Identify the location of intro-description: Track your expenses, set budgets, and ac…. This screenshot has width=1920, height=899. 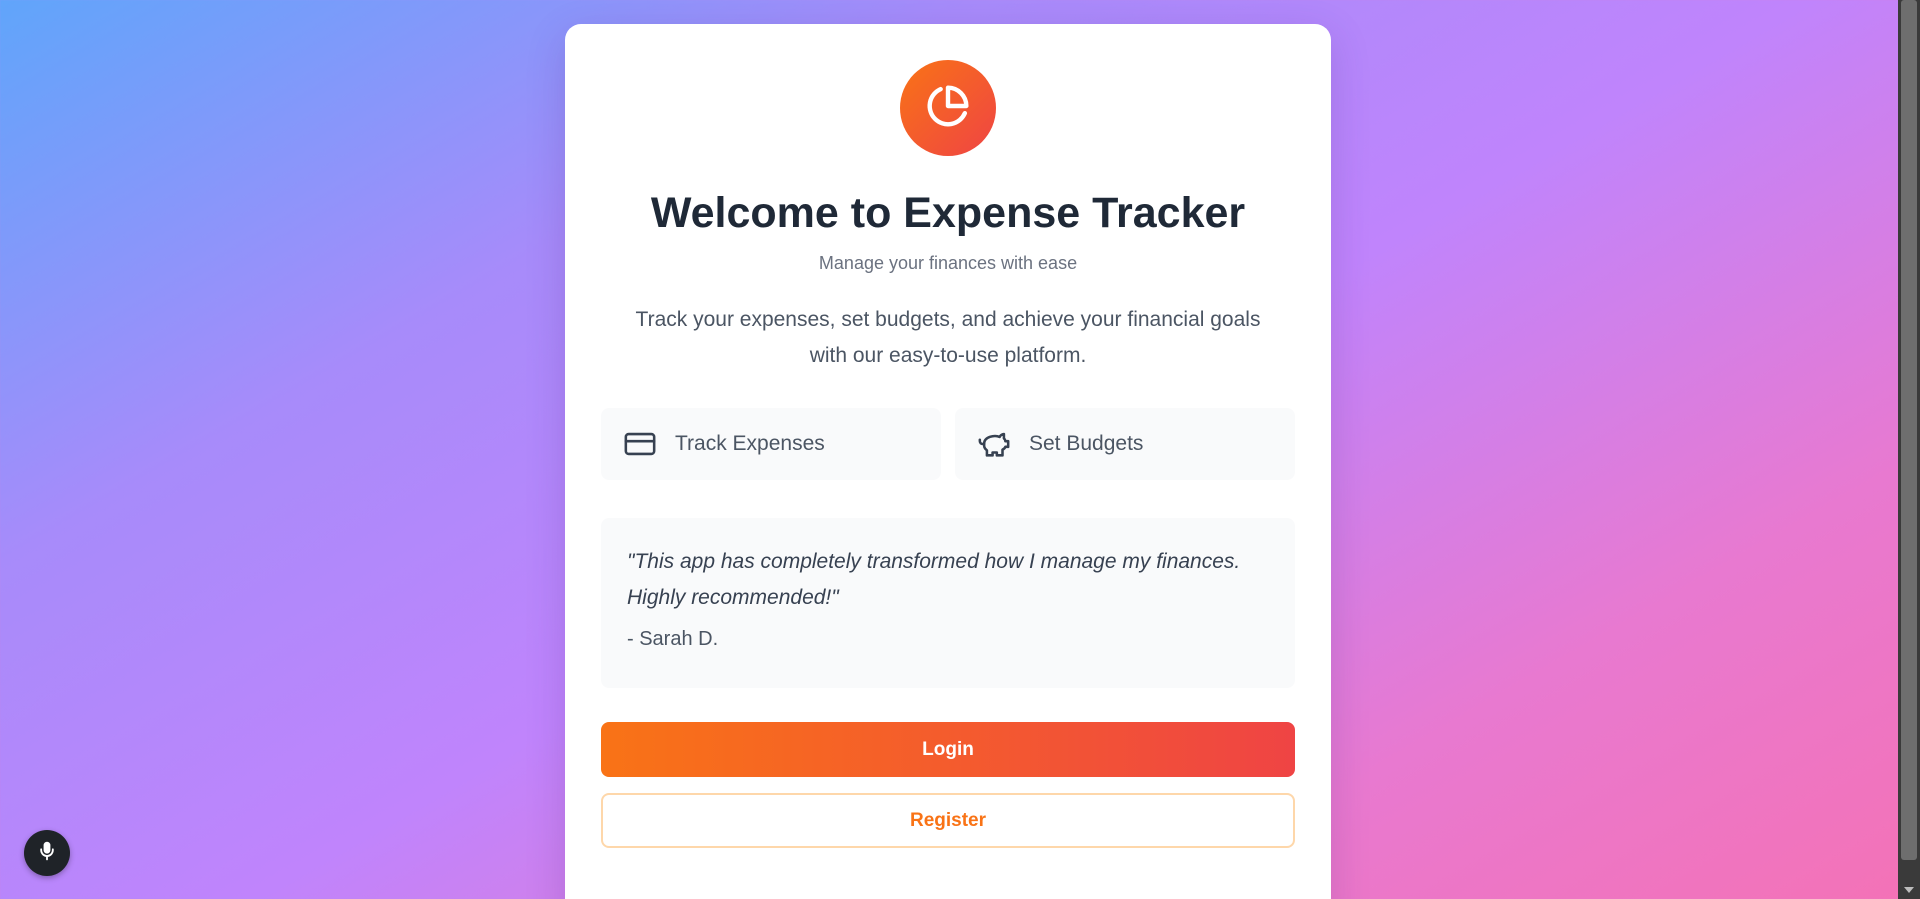
(948, 338).